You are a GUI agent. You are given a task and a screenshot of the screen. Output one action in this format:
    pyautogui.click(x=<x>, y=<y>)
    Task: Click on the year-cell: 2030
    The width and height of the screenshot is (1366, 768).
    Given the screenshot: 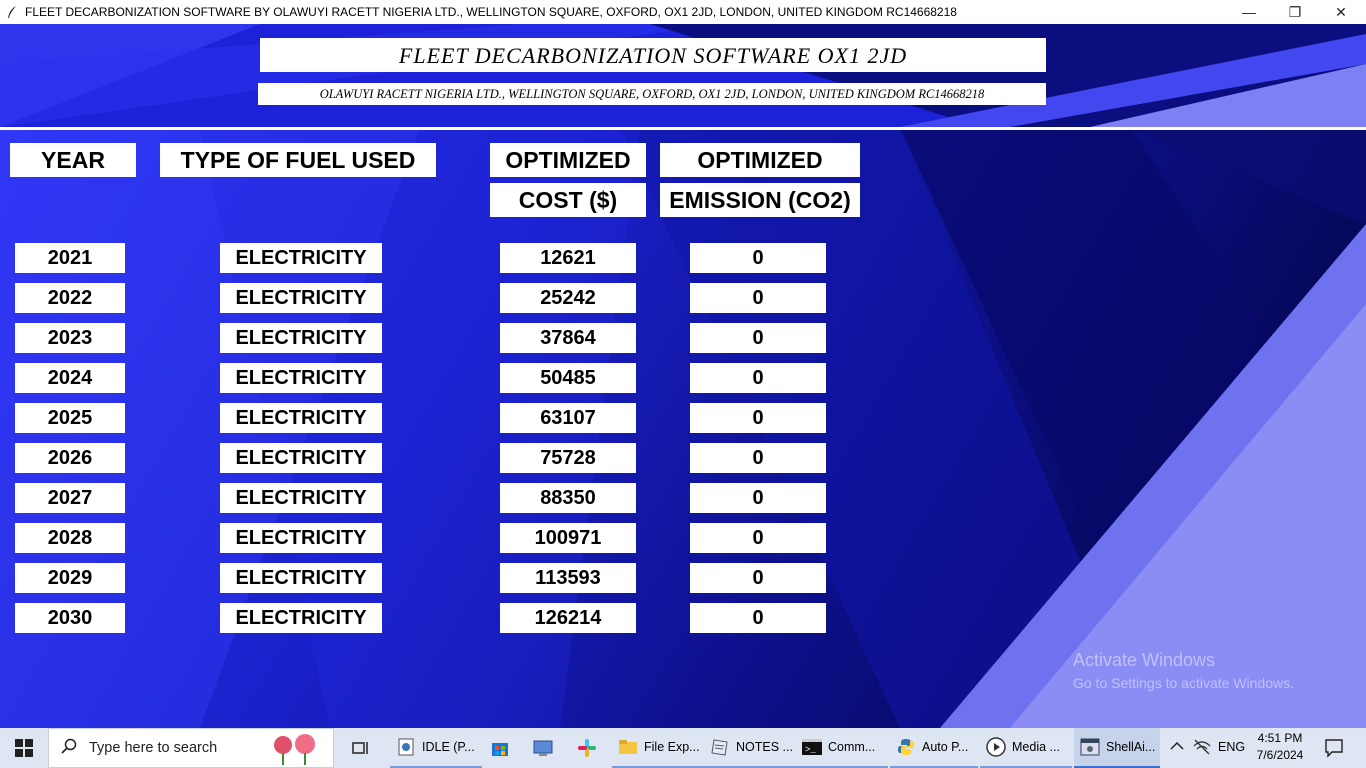 What is the action you would take?
    pyautogui.click(x=70, y=618)
    